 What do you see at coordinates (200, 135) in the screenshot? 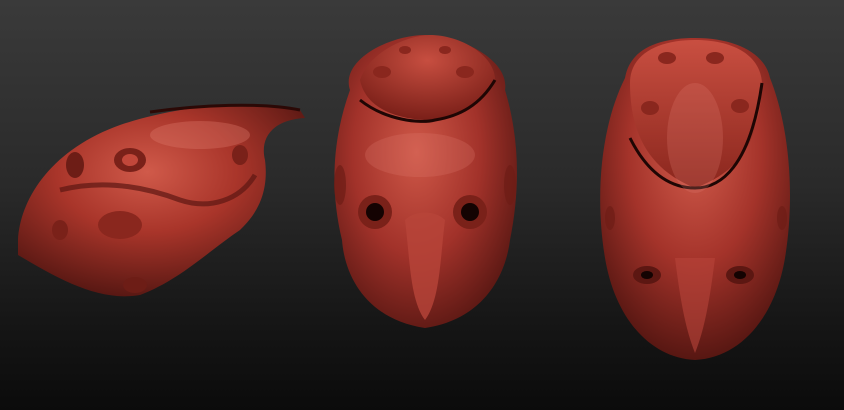
I see `top-highlight` at bounding box center [200, 135].